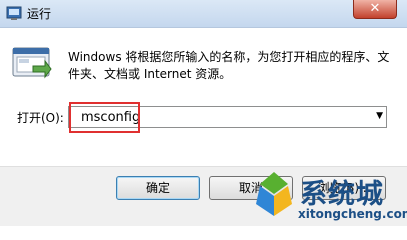 The image size is (407, 240). Describe the element at coordinates (158, 188) in the screenshot. I see `ok-button: 确定` at that location.